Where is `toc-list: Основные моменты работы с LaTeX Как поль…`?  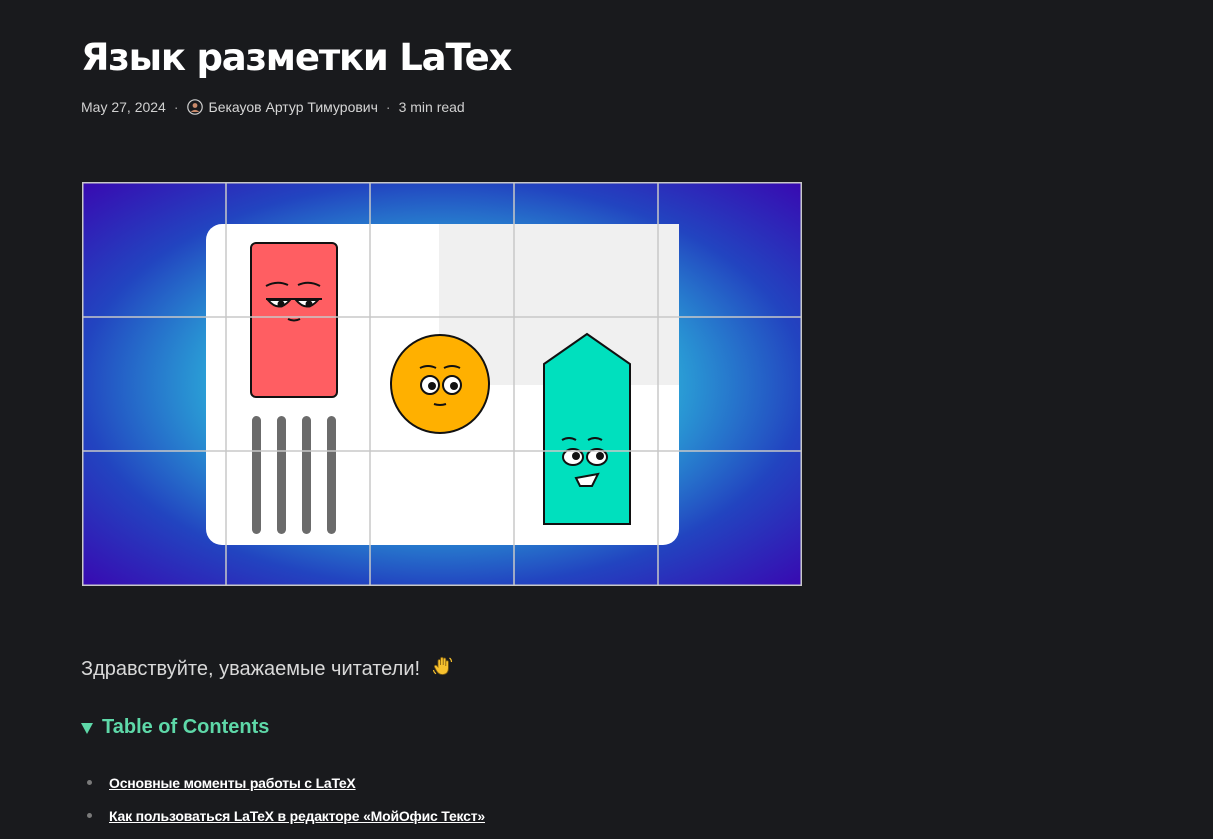 toc-list: Основные моменты работы с LaTeX Как поль… is located at coordinates (286, 799).